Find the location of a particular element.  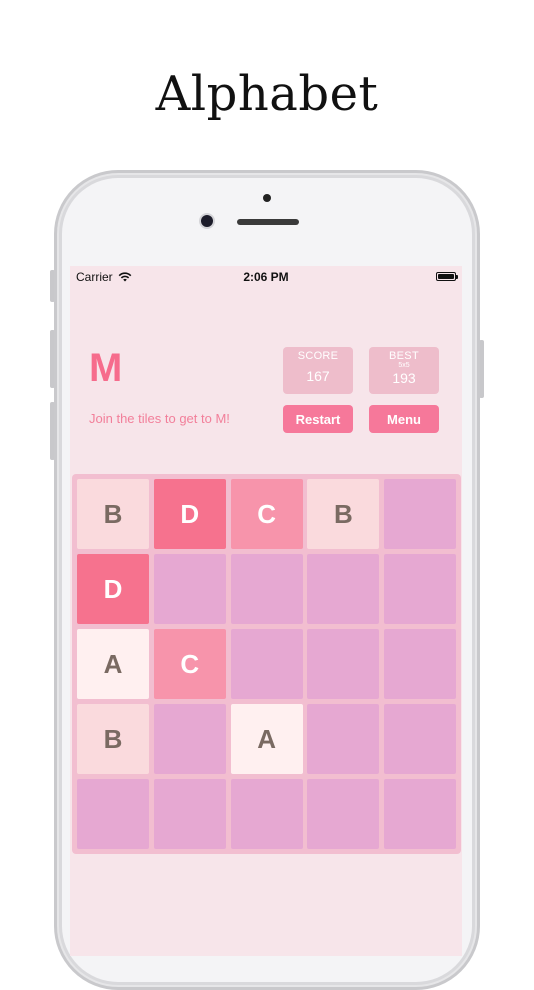

best-value: 193 is located at coordinates (404, 378).